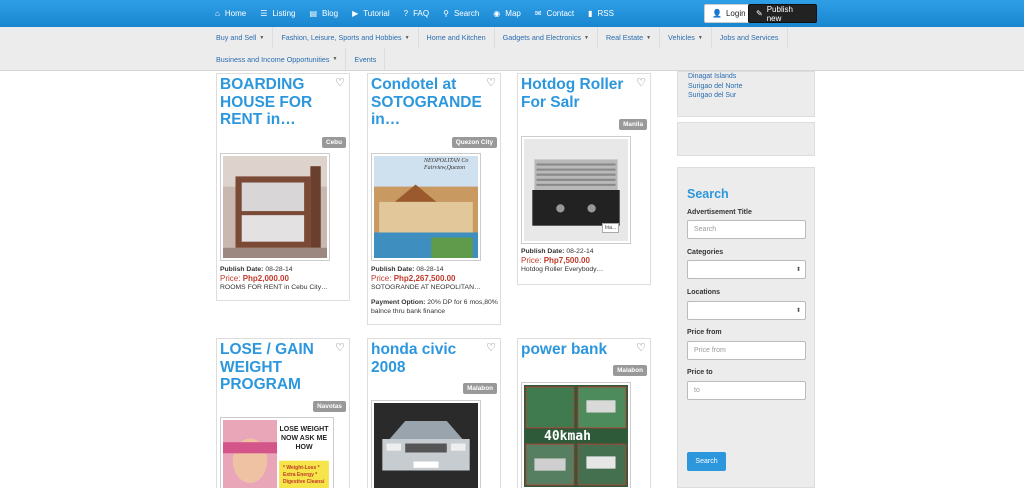 This screenshot has height=488, width=1024. Describe the element at coordinates (681, 37) in the screenshot. I see `category-label: Vehicles` at that location.